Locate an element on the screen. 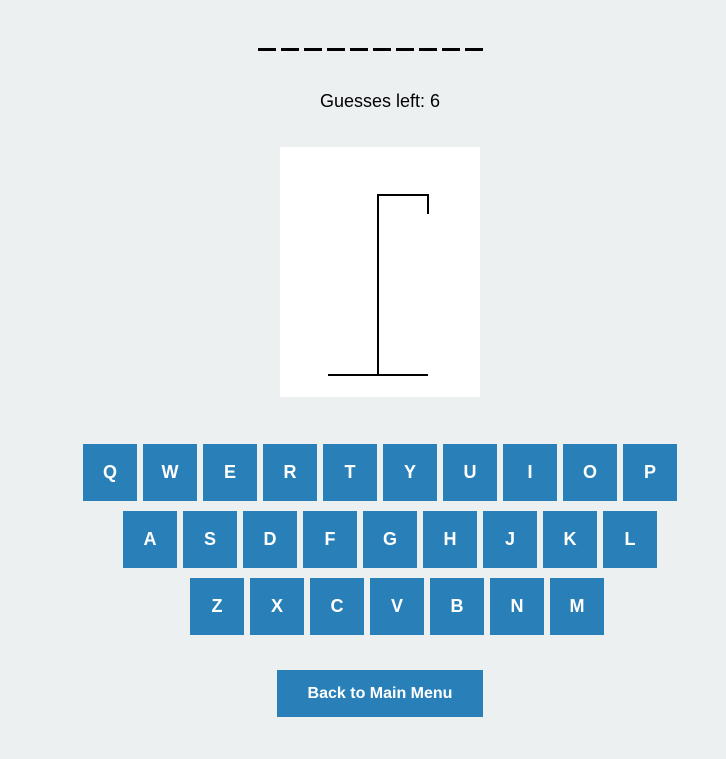  key-y: Y is located at coordinates (410, 472).